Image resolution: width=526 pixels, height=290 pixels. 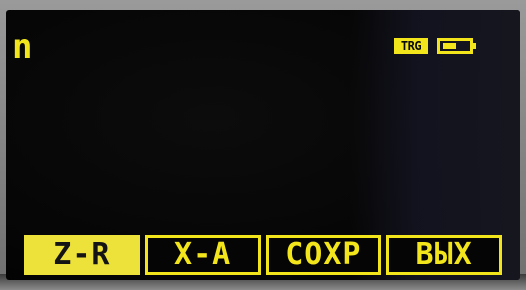 I want to click on battery-icon, so click(x=457, y=46).